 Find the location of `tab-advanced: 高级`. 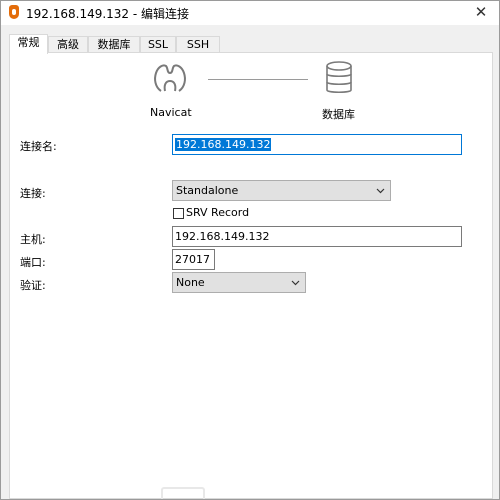

tab-advanced: 高级 is located at coordinates (68, 44).